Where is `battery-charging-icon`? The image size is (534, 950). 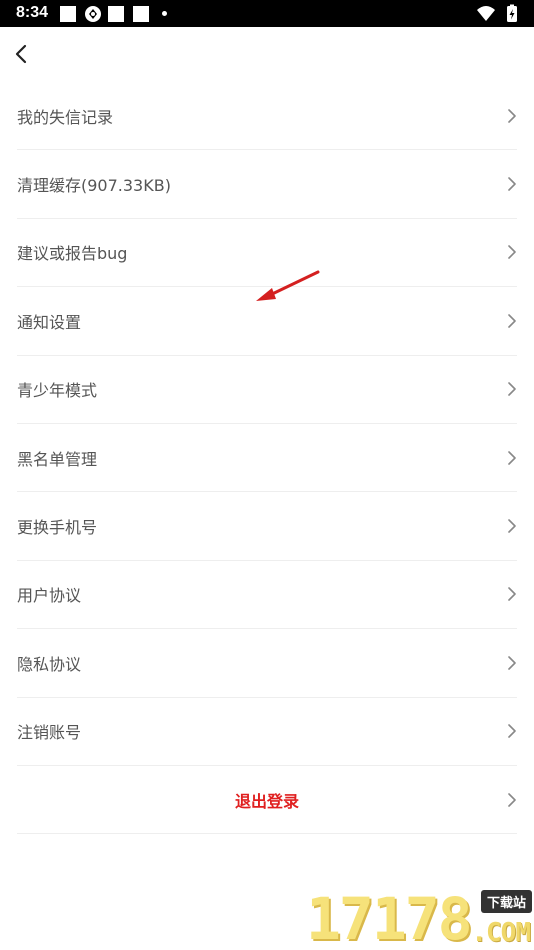 battery-charging-icon is located at coordinates (512, 13).